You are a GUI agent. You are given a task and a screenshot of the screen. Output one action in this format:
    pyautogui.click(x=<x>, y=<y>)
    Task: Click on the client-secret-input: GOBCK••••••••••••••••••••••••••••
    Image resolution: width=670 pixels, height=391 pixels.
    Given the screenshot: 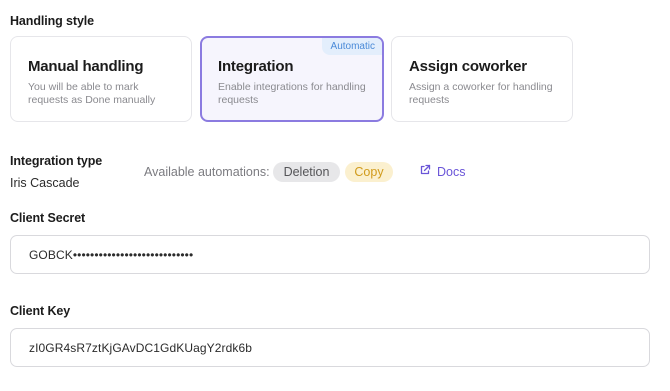 What is the action you would take?
    pyautogui.click(x=330, y=254)
    